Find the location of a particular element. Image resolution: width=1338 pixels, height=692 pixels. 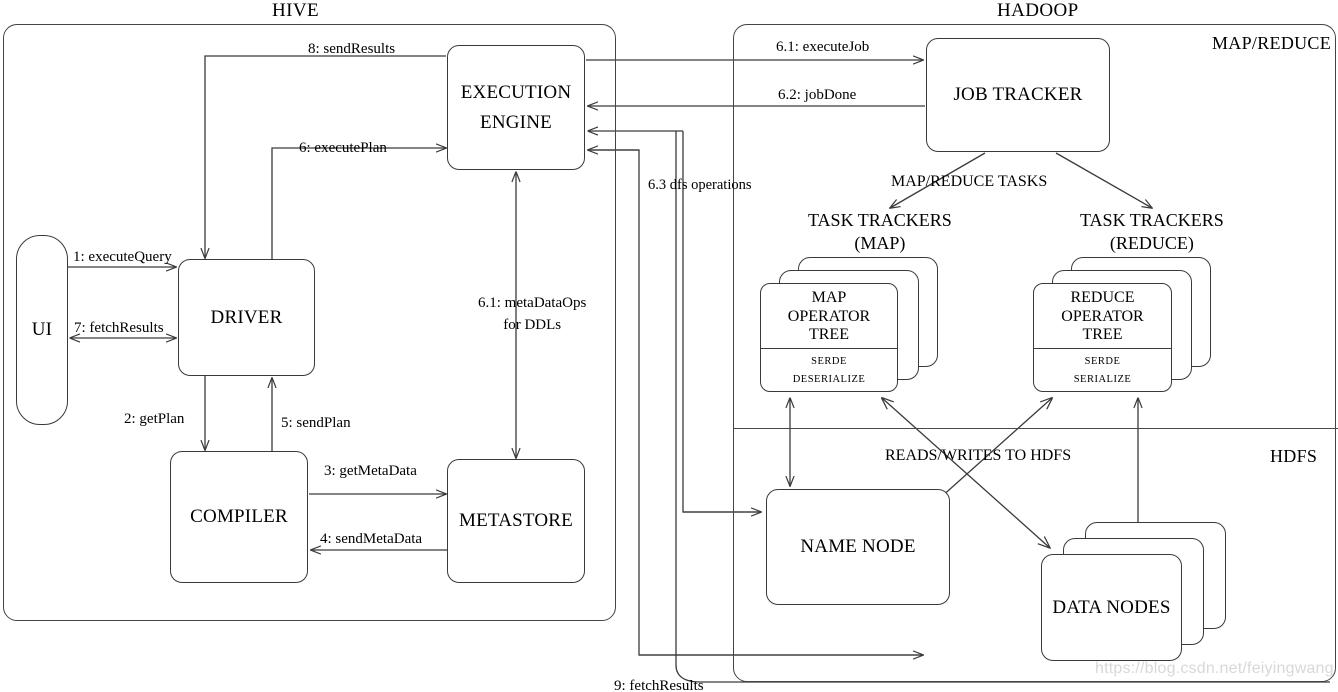

edge-label-send-plan: 5: sendPlan is located at coordinates (316, 423).